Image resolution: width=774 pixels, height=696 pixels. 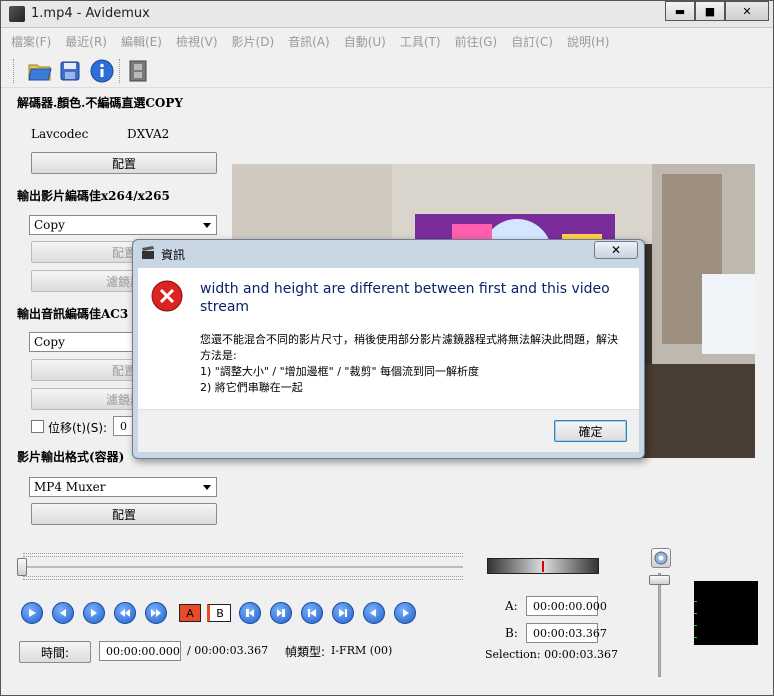 I want to click on menu-help: 說明(H), so click(x=588, y=41).